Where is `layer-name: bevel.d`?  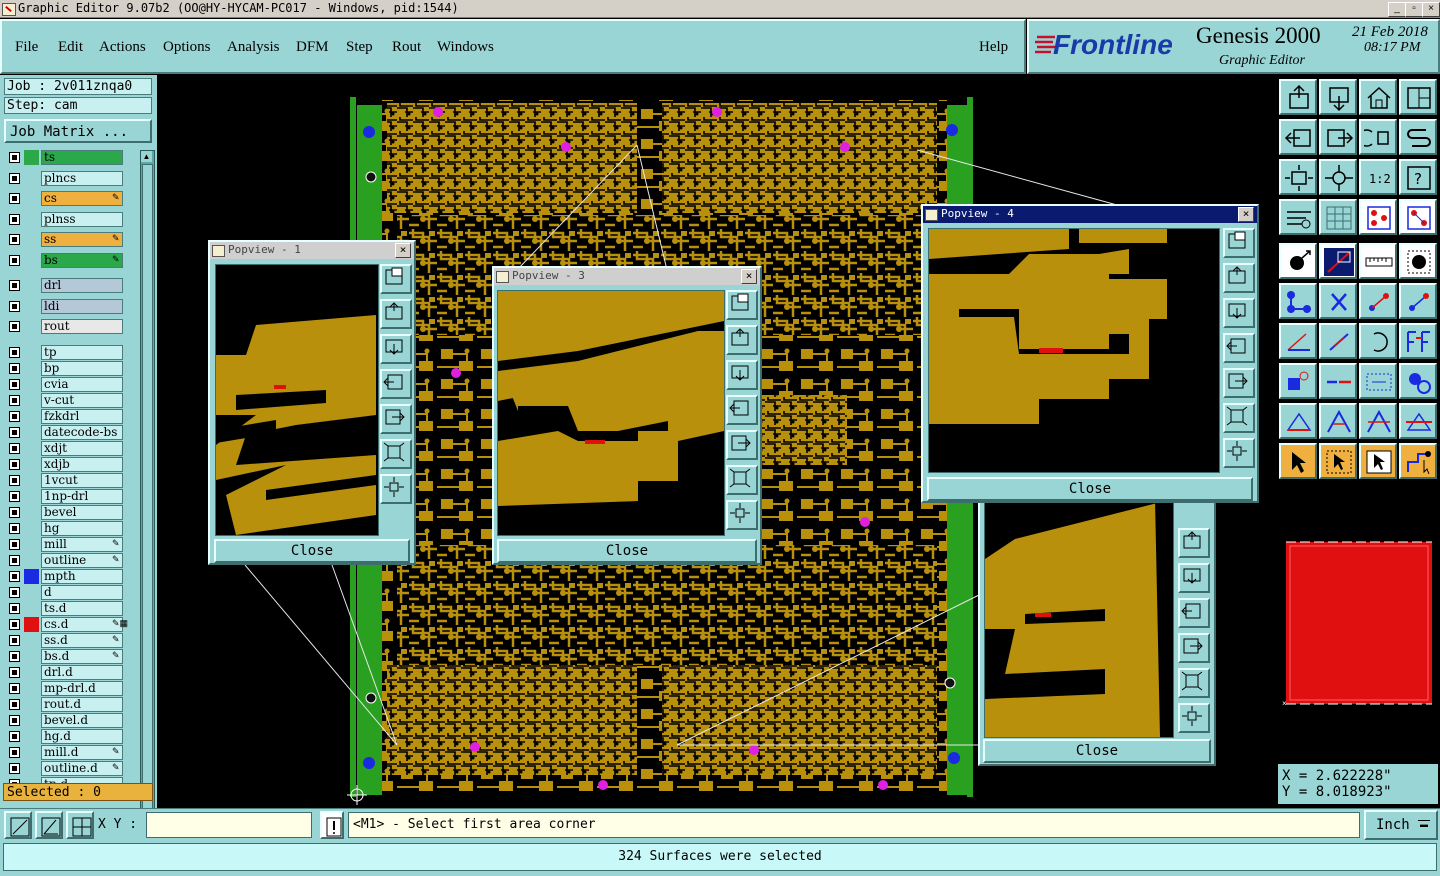
layer-name: bevel.d is located at coordinates (82, 720).